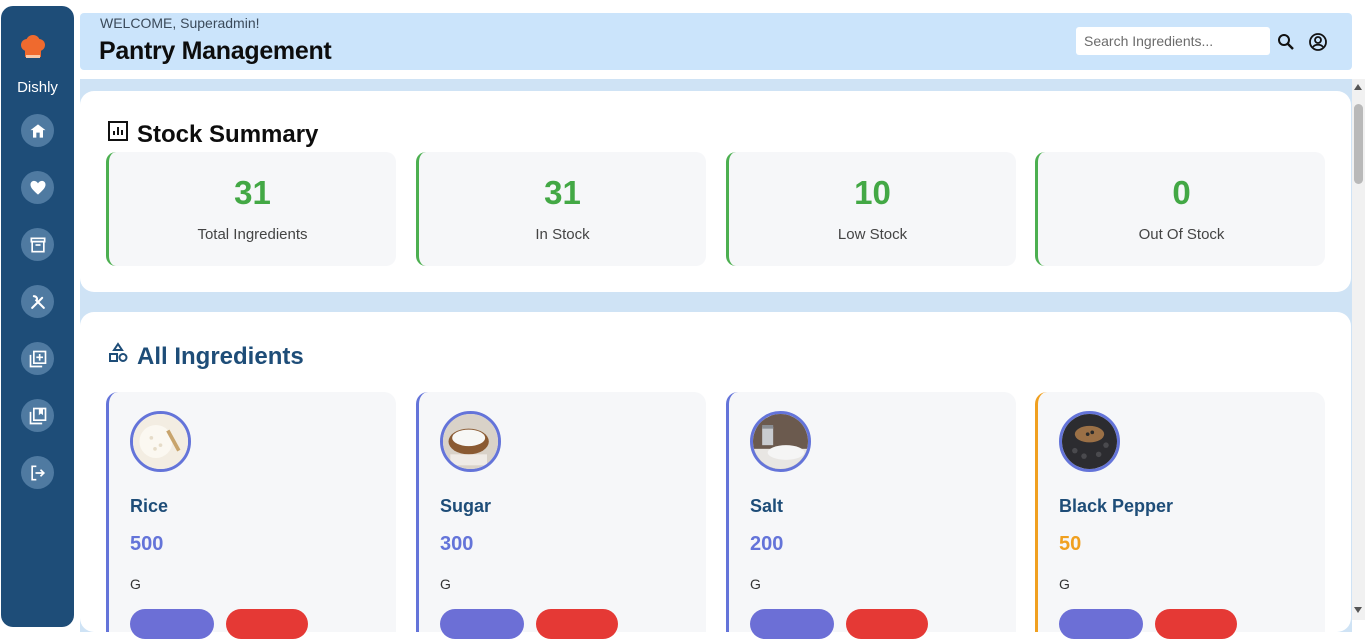 The height and width of the screenshot is (639, 1365). Describe the element at coordinates (457, 544) in the screenshot. I see `ingredient-quantity: 300` at that location.